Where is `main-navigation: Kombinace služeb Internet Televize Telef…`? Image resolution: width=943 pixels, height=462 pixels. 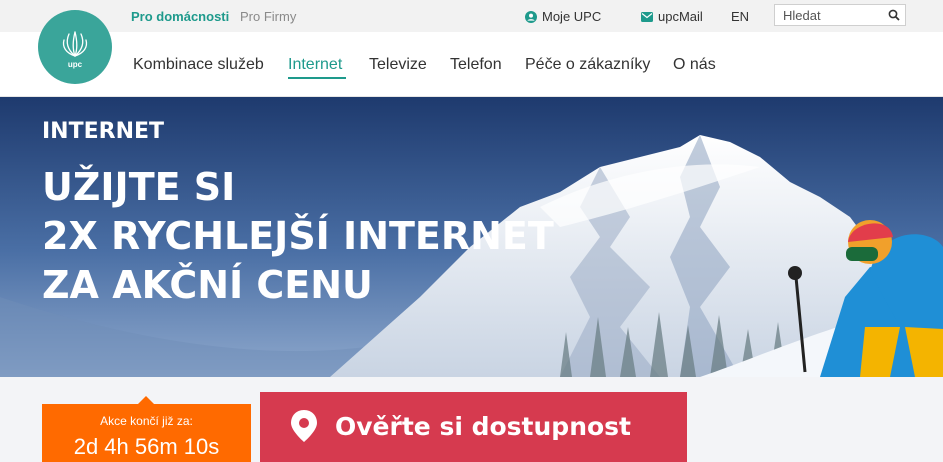 main-navigation: Kombinace služeb Internet Televize Telef… is located at coordinates (471, 64).